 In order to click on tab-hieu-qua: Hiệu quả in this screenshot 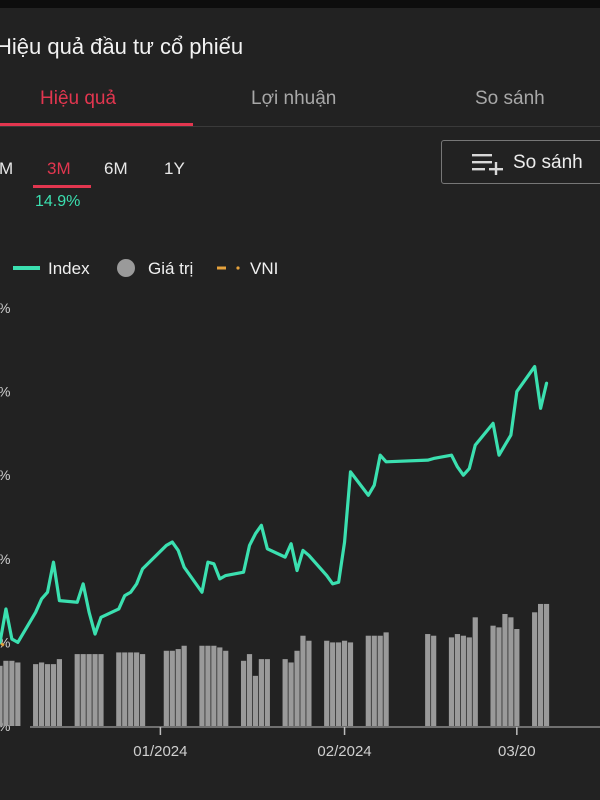, I will do `click(78, 99)`.